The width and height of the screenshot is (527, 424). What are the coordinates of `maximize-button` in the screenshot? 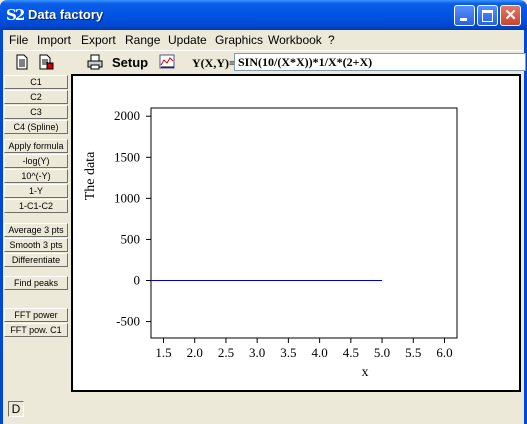 It's located at (487, 15).